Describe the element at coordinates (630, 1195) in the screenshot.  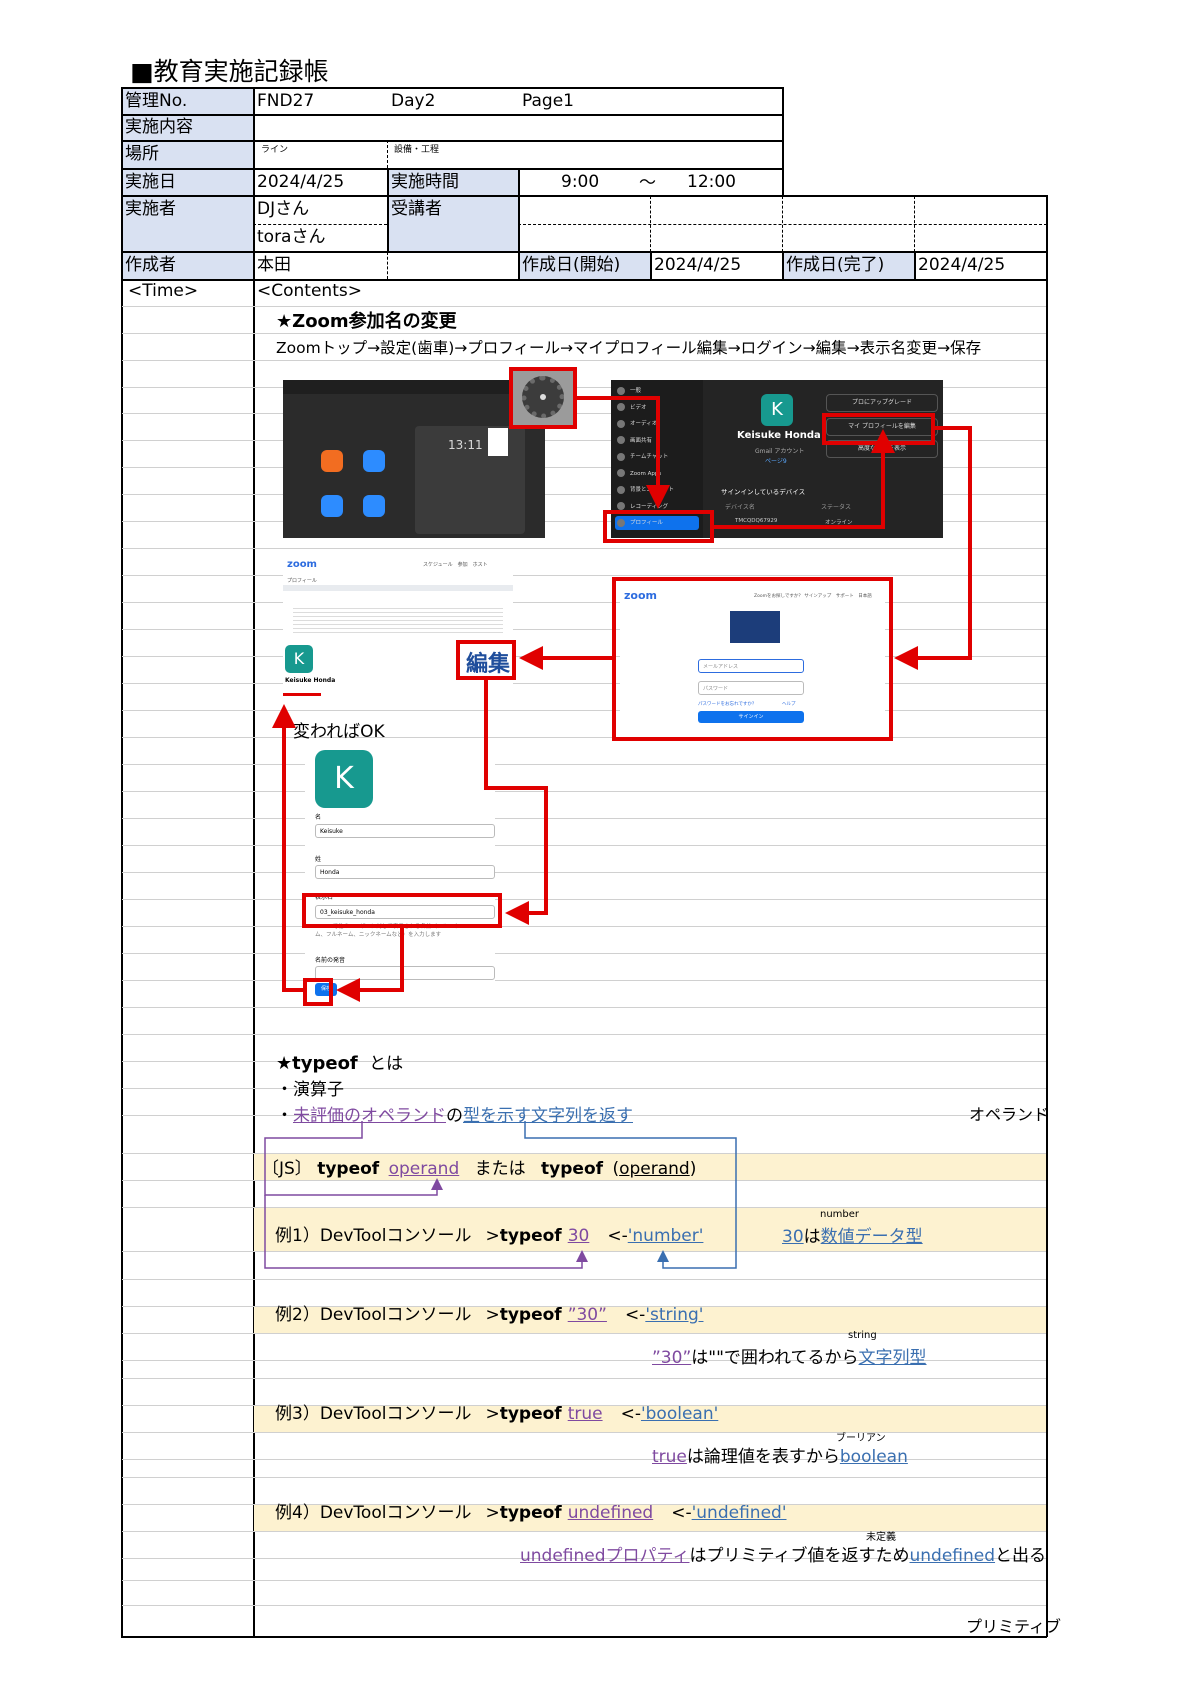
I see `blue-connector` at that location.